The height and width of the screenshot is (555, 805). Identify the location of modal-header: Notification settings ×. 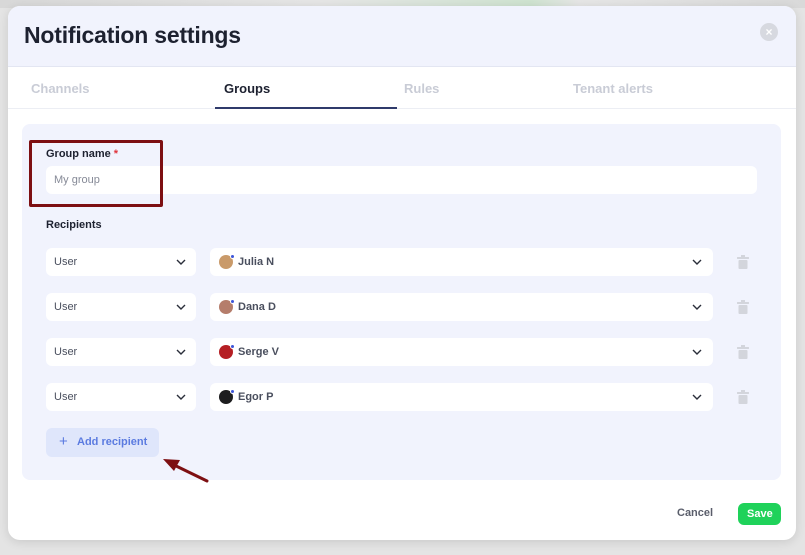
(402, 36).